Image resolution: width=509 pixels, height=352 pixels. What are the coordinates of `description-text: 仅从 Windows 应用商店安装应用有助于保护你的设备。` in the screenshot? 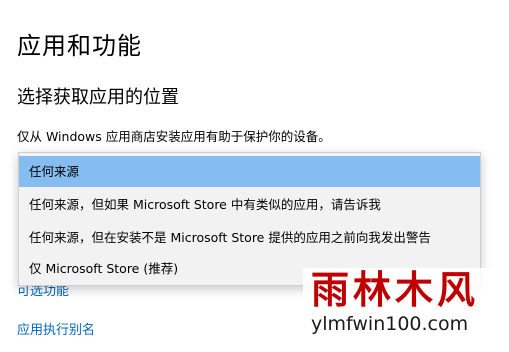 It's located at (174, 136).